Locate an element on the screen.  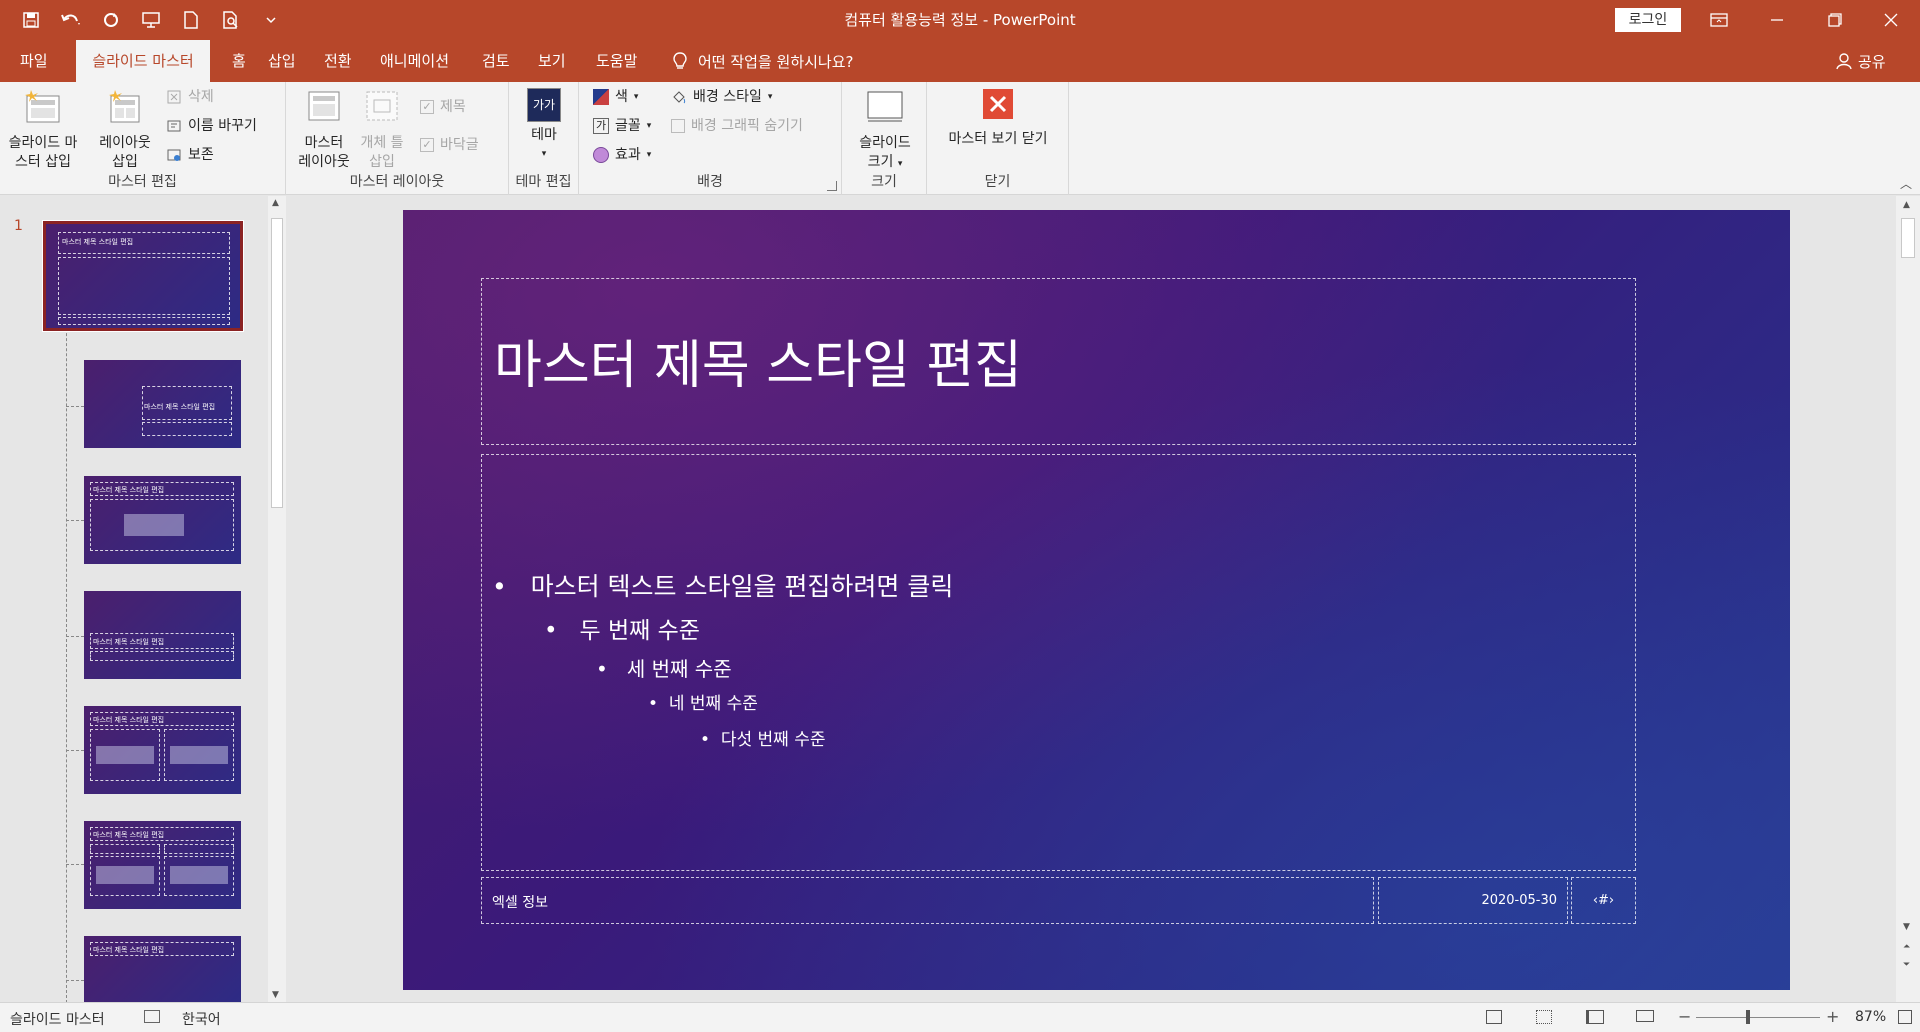
customize-qat-icon is located at coordinates (271, 20).